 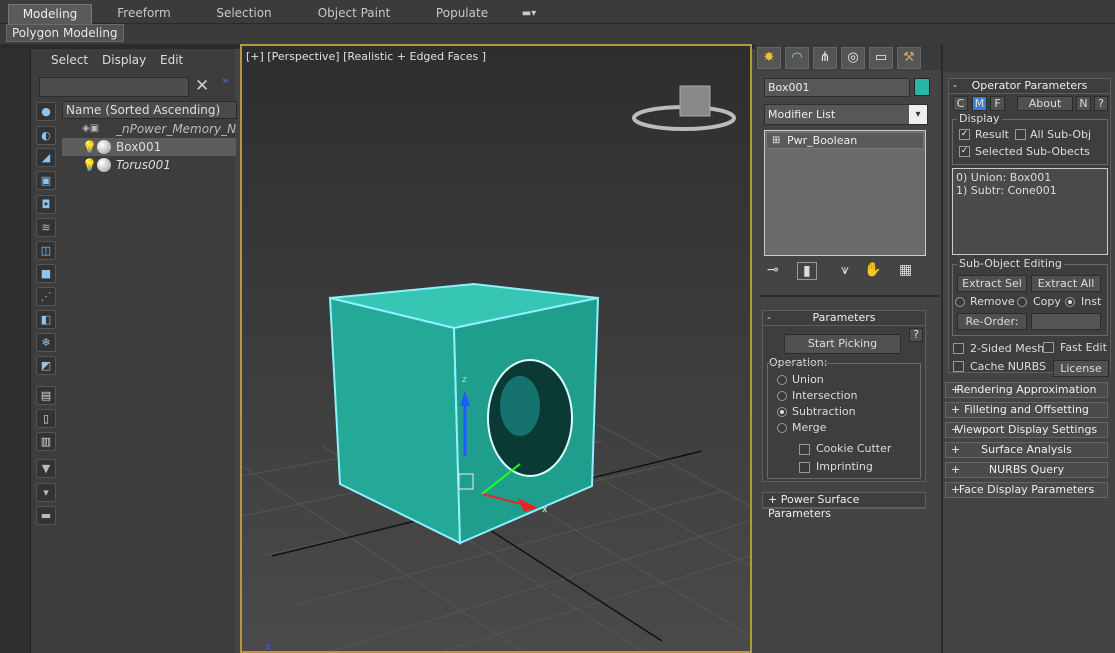 What do you see at coordinates (1026, 430) in the screenshot?
I see `viewport-display-settings-rollout: + Viewport Display Settings` at bounding box center [1026, 430].